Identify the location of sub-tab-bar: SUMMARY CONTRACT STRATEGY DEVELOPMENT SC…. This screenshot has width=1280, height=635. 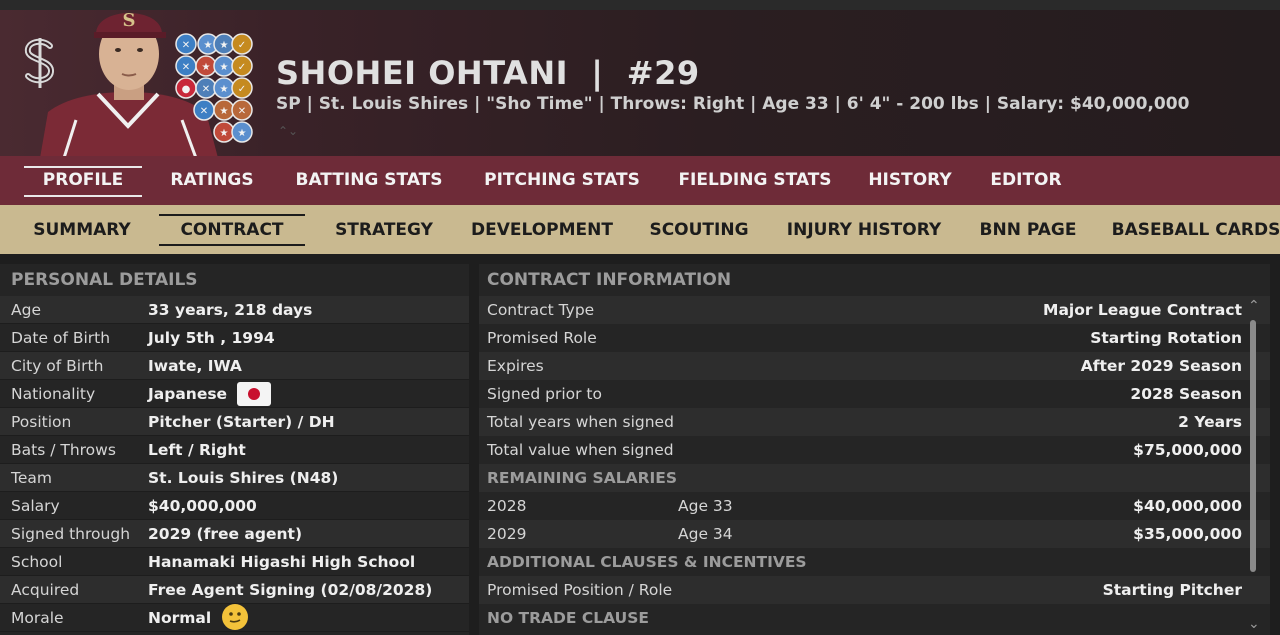
(640, 229).